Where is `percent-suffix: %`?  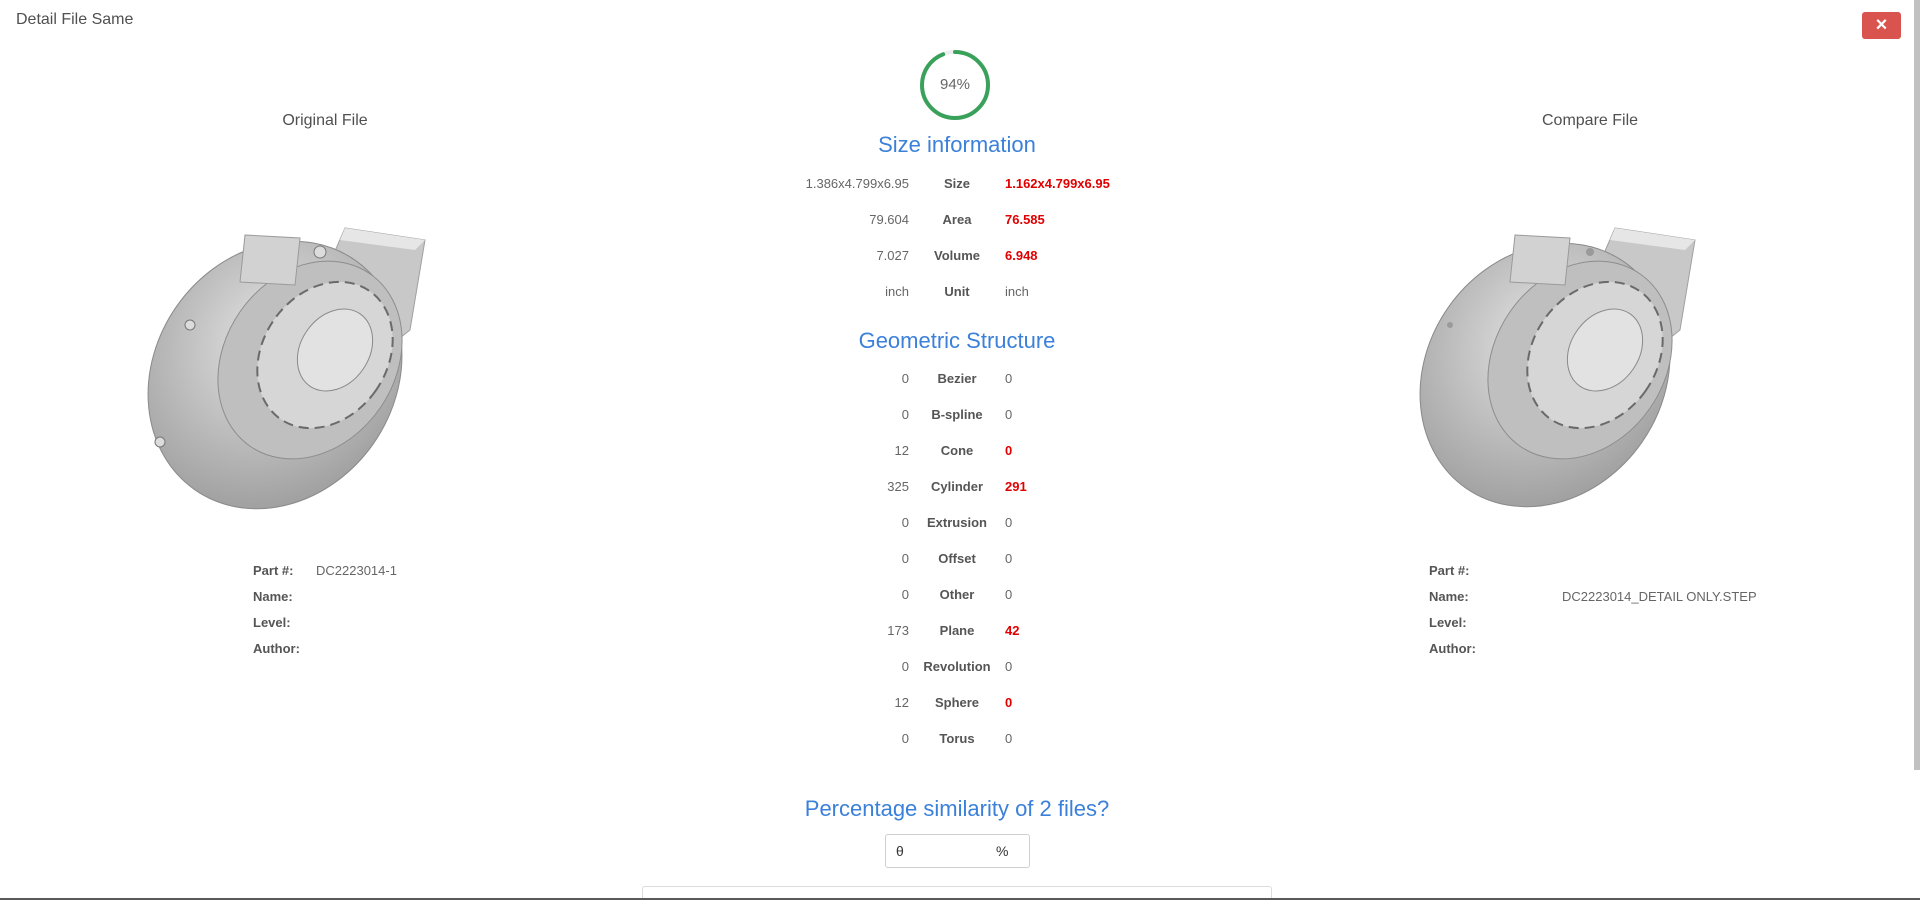
percent-suffix: % is located at coordinates (1002, 851).